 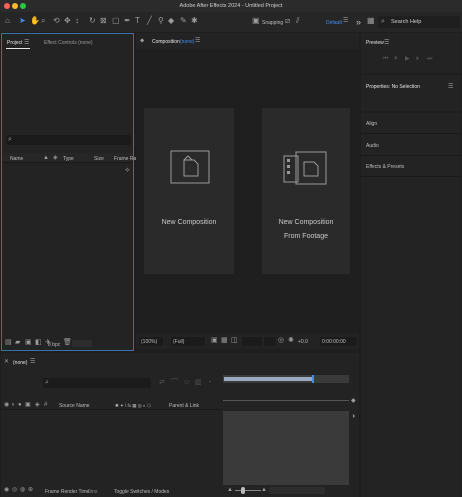 I want to click on zoom-in-time-slider-icon: ▲, so click(x=264, y=490).